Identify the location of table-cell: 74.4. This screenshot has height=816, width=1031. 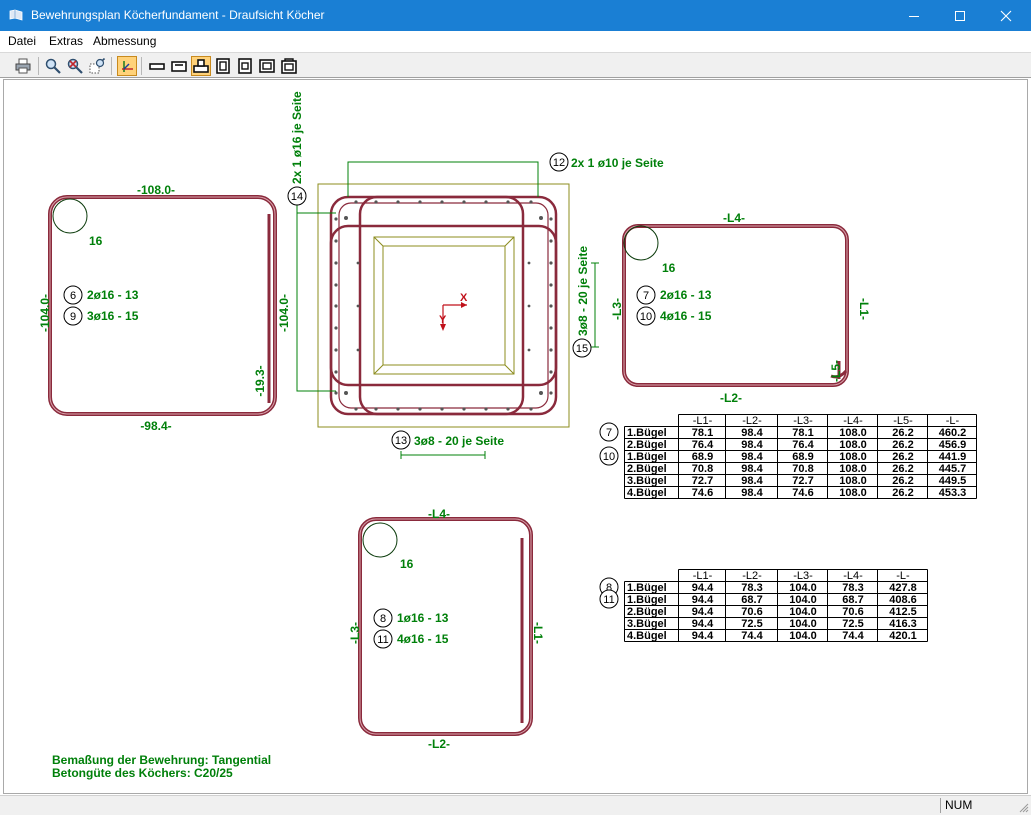
(853, 636).